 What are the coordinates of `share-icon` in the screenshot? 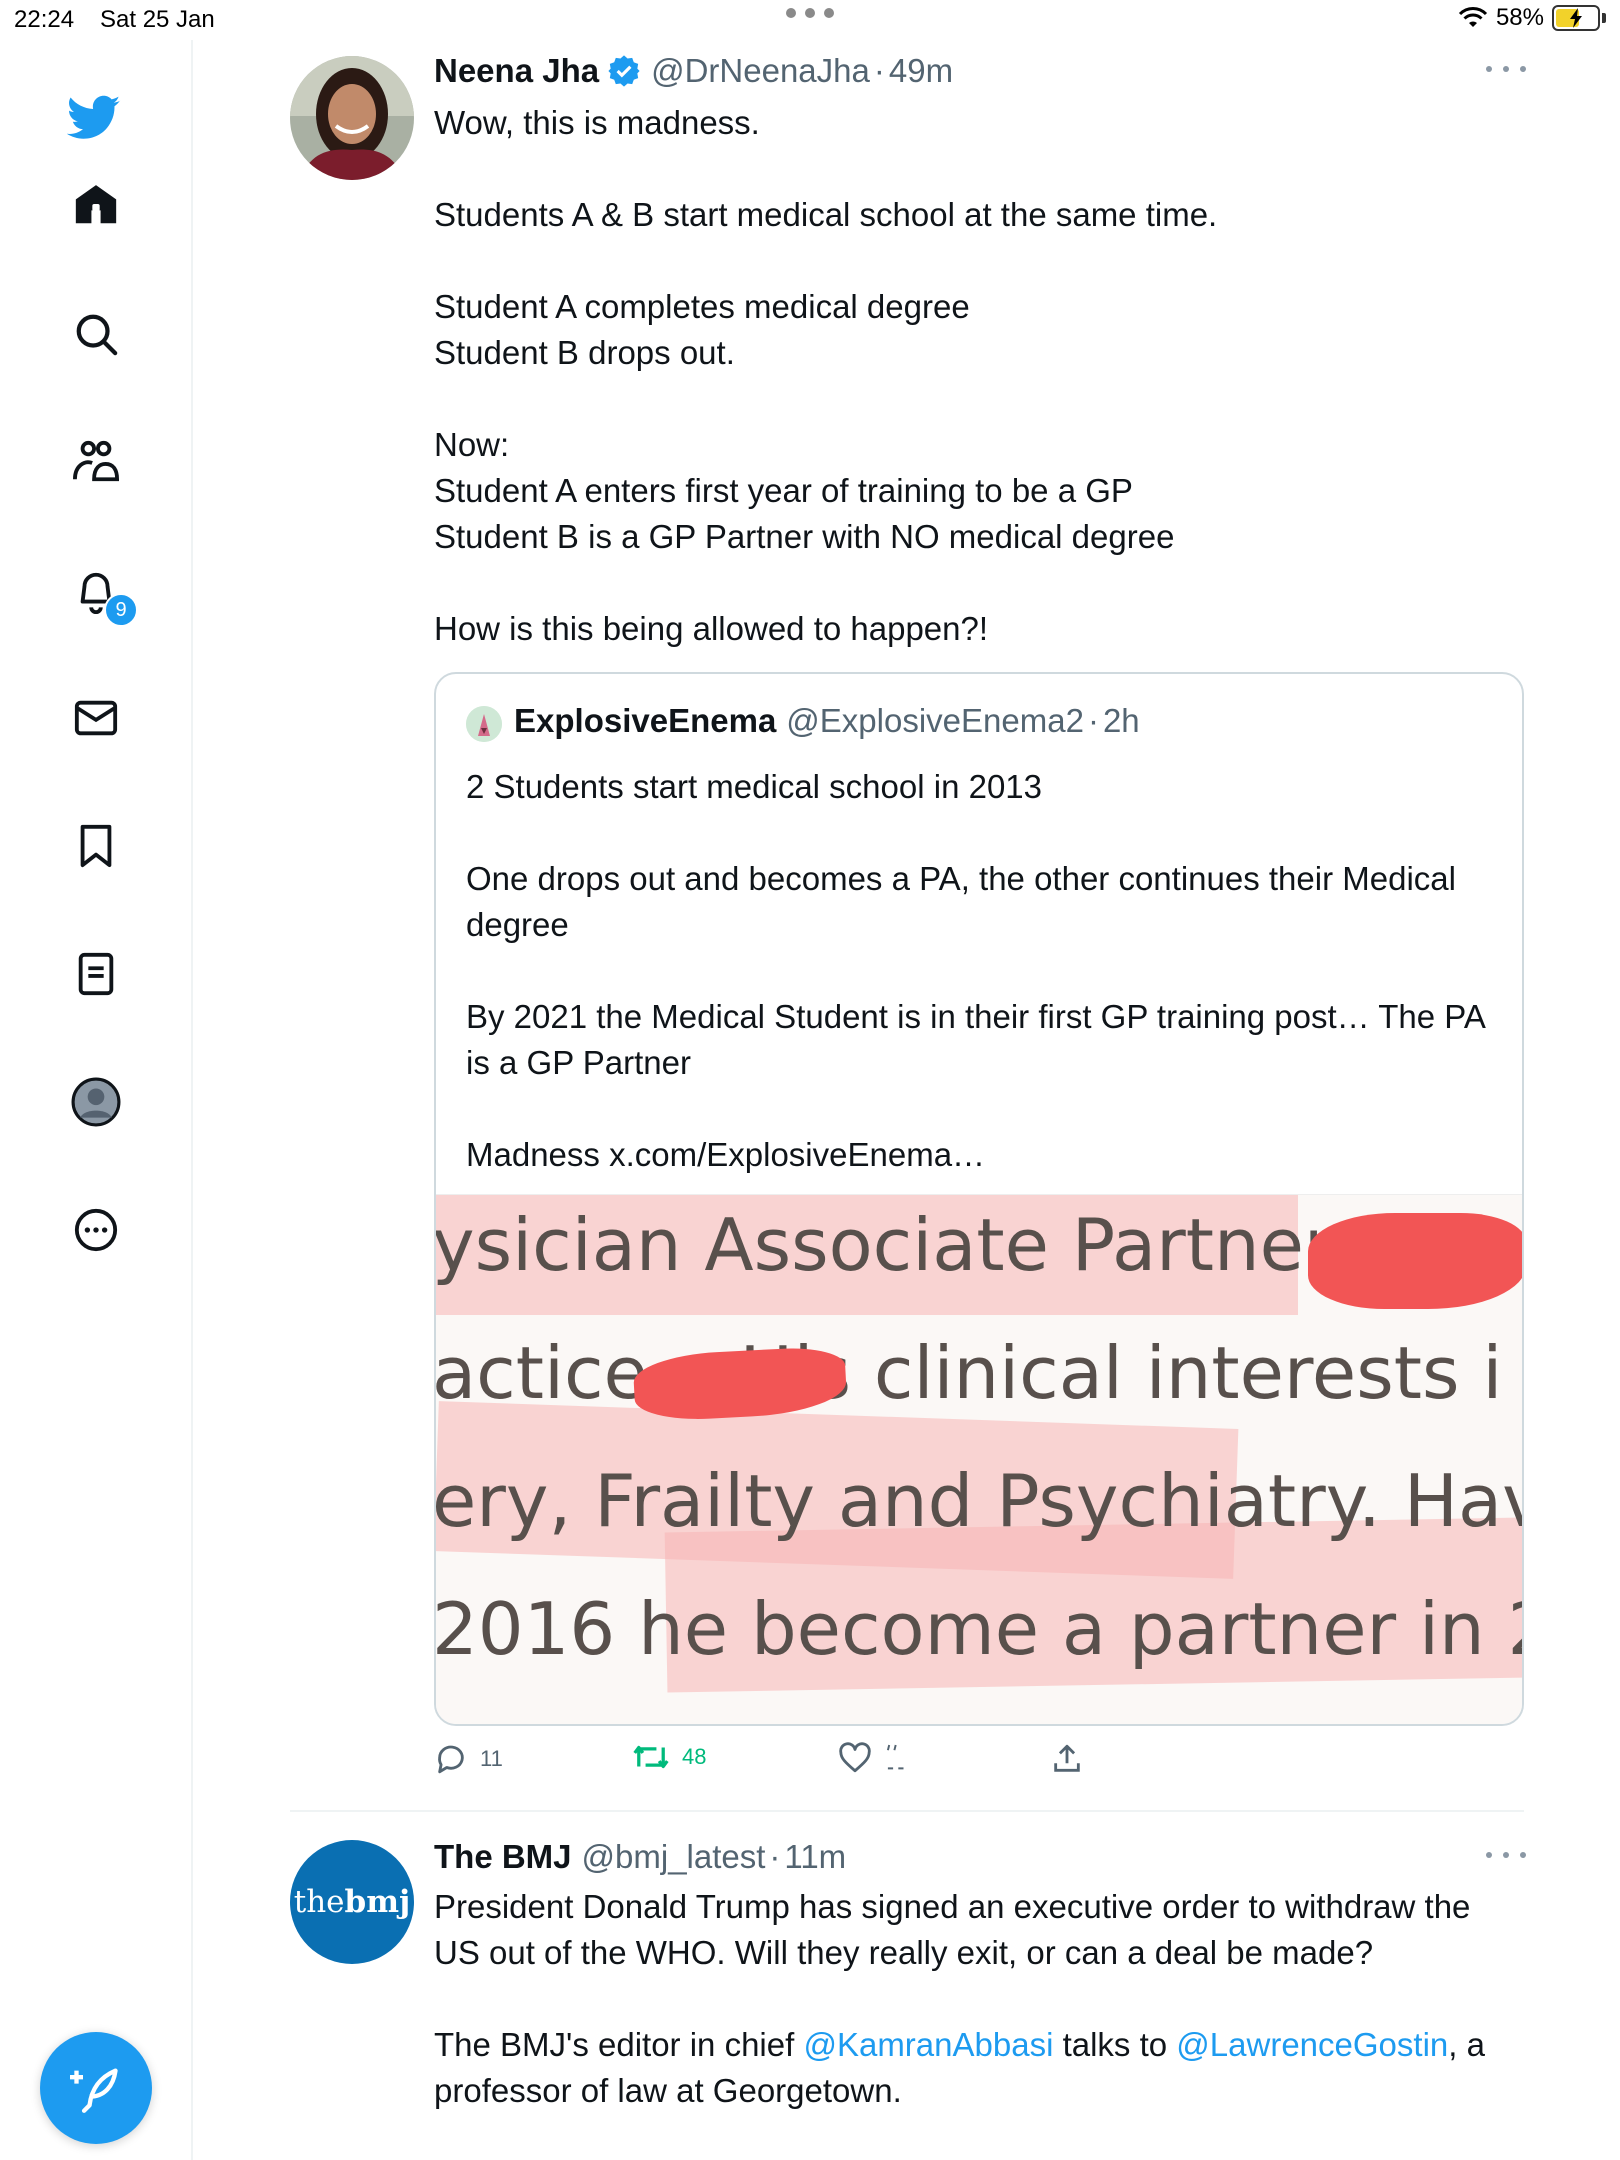 It's located at (1067, 1758).